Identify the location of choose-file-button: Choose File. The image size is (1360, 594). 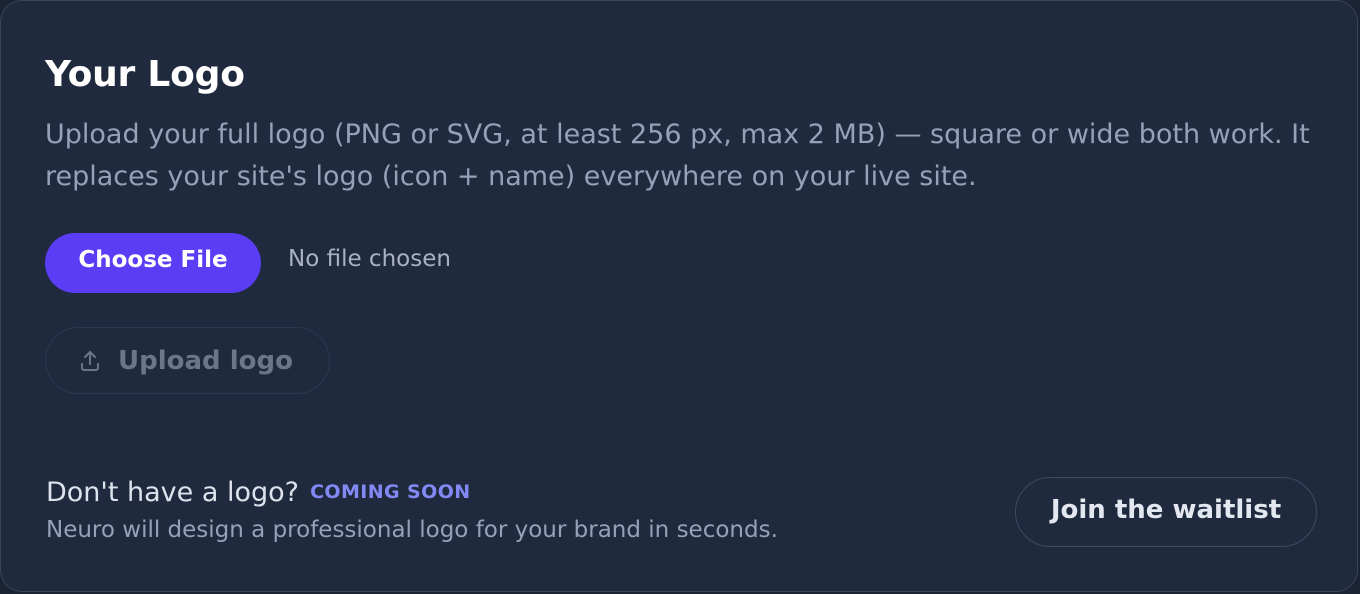
(153, 263).